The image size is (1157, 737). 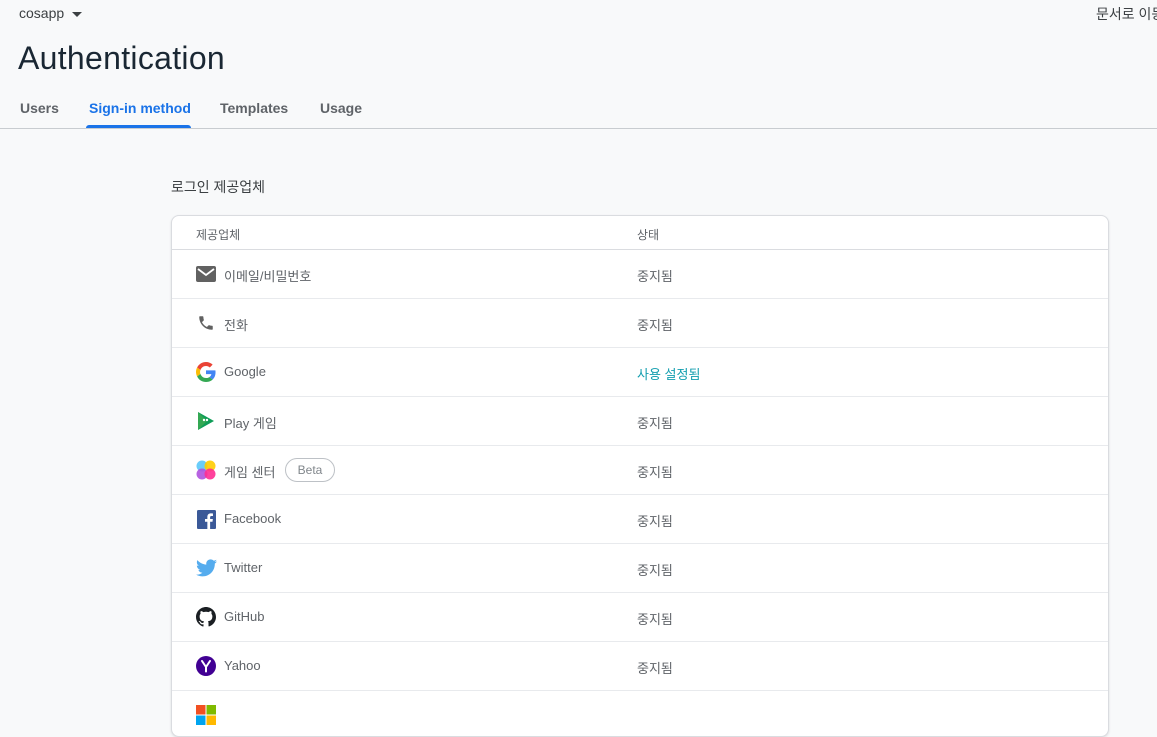 I want to click on provider-row-game-center: 게임 센터 Beta 중지됨, so click(x=640, y=470).